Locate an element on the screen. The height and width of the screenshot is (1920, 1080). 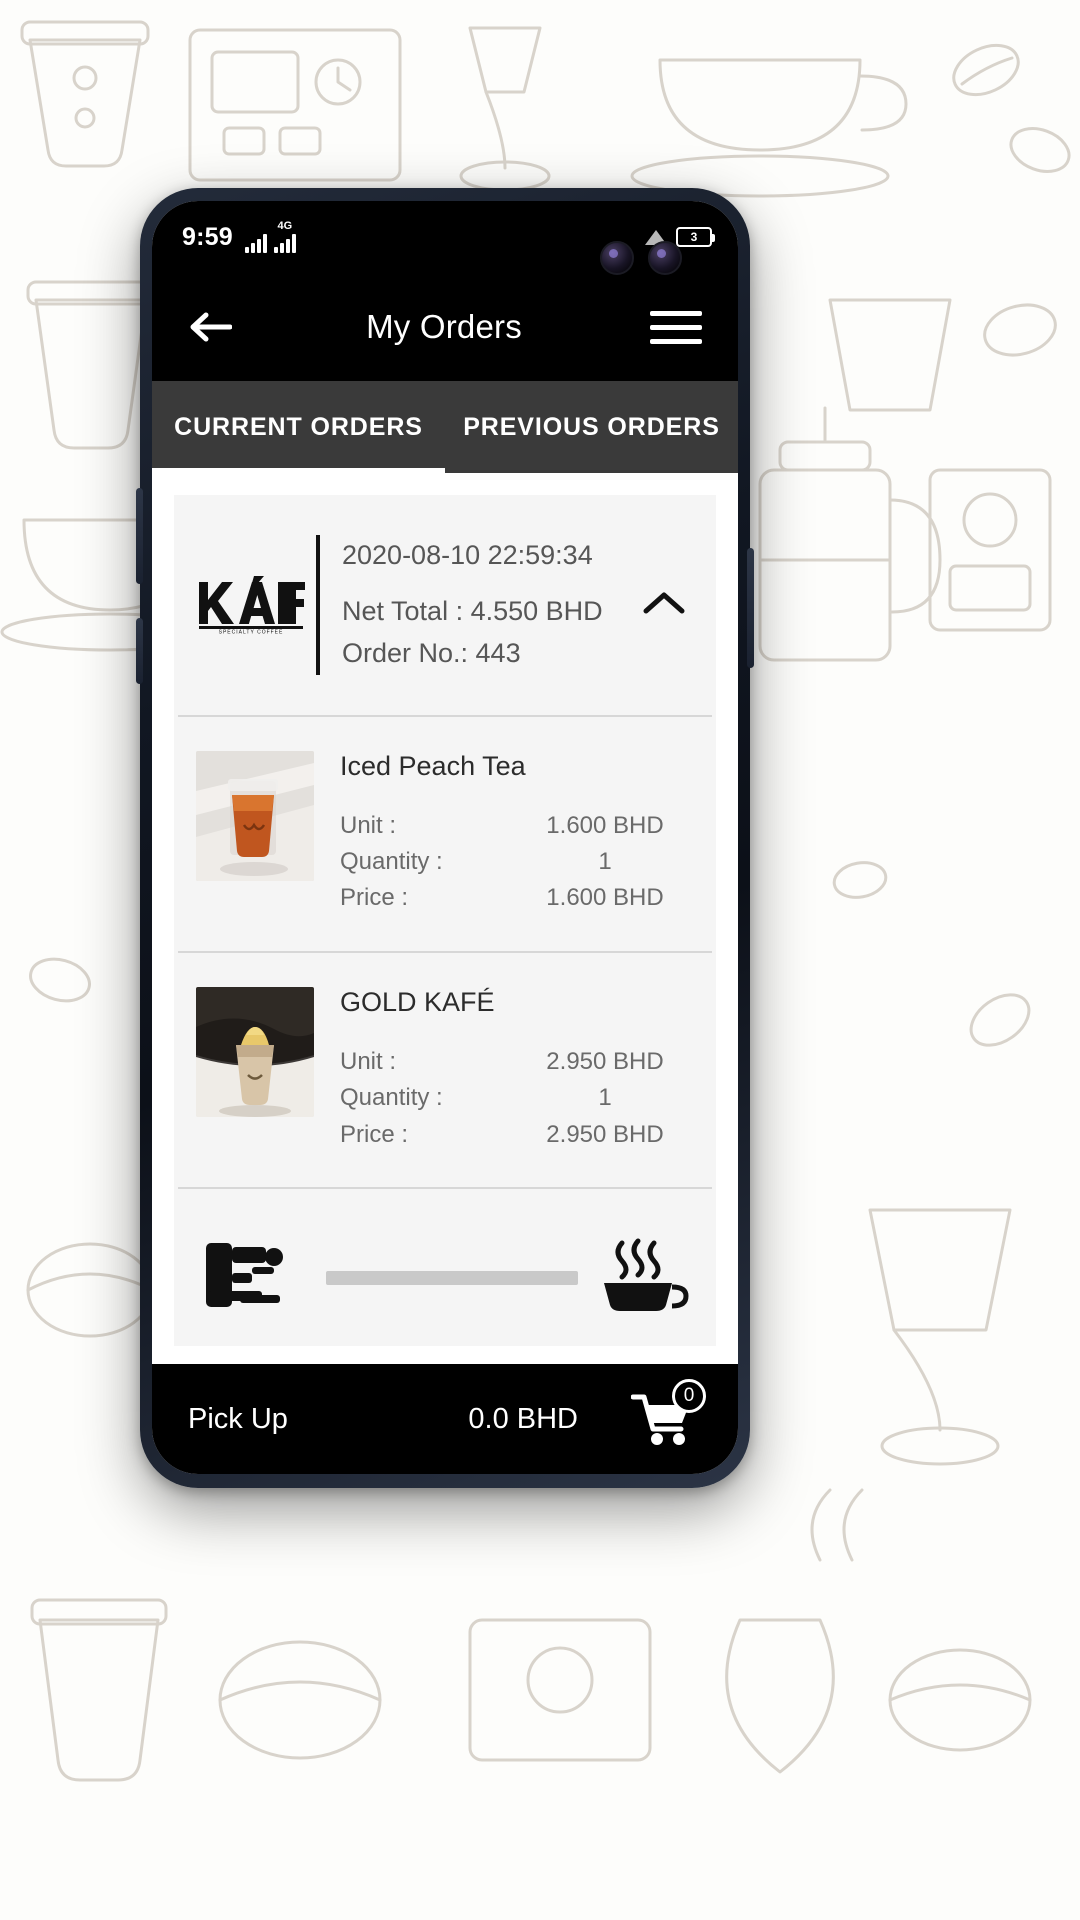
coffee-cup-icon is located at coordinates (642, 1277).